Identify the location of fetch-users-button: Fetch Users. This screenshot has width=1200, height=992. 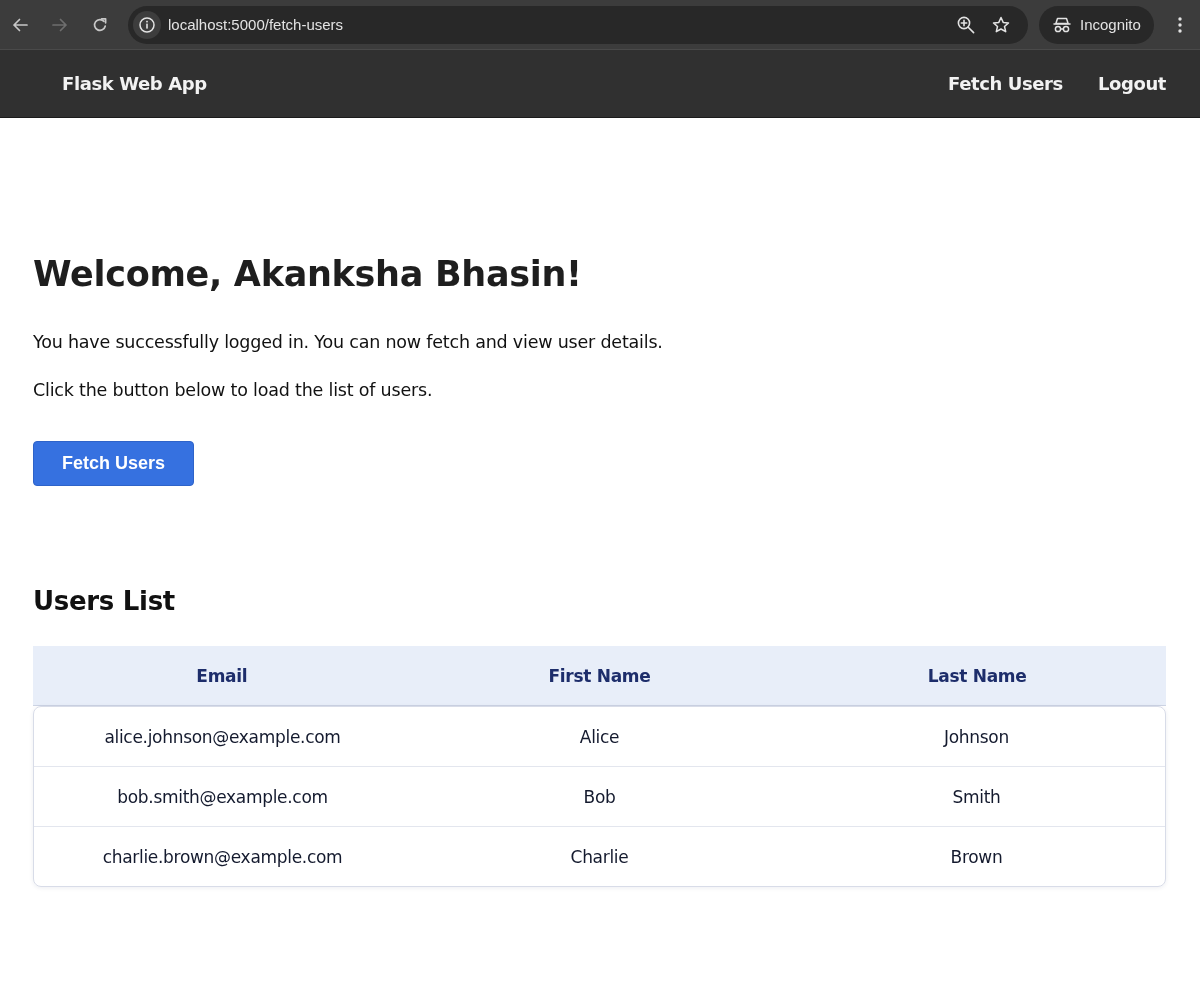
(113, 463).